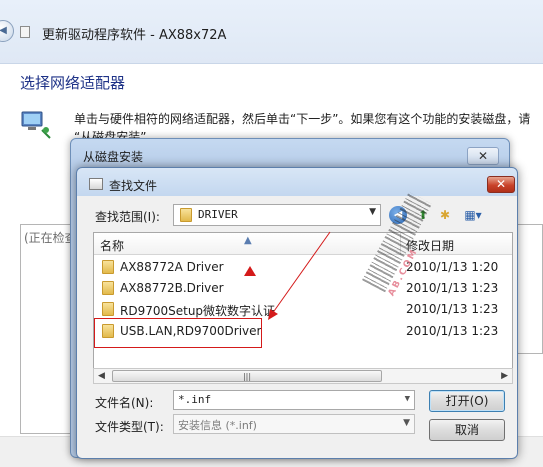 The height and width of the screenshot is (467, 543). I want to click on look-in-value: DRIVER, so click(218, 214).